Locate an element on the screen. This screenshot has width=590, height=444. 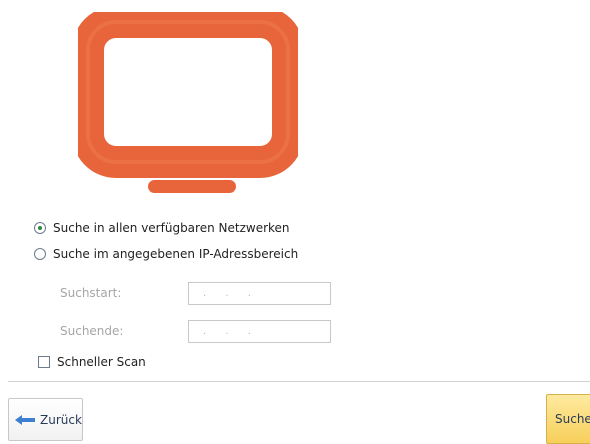
footer-divider is located at coordinates (299, 381).